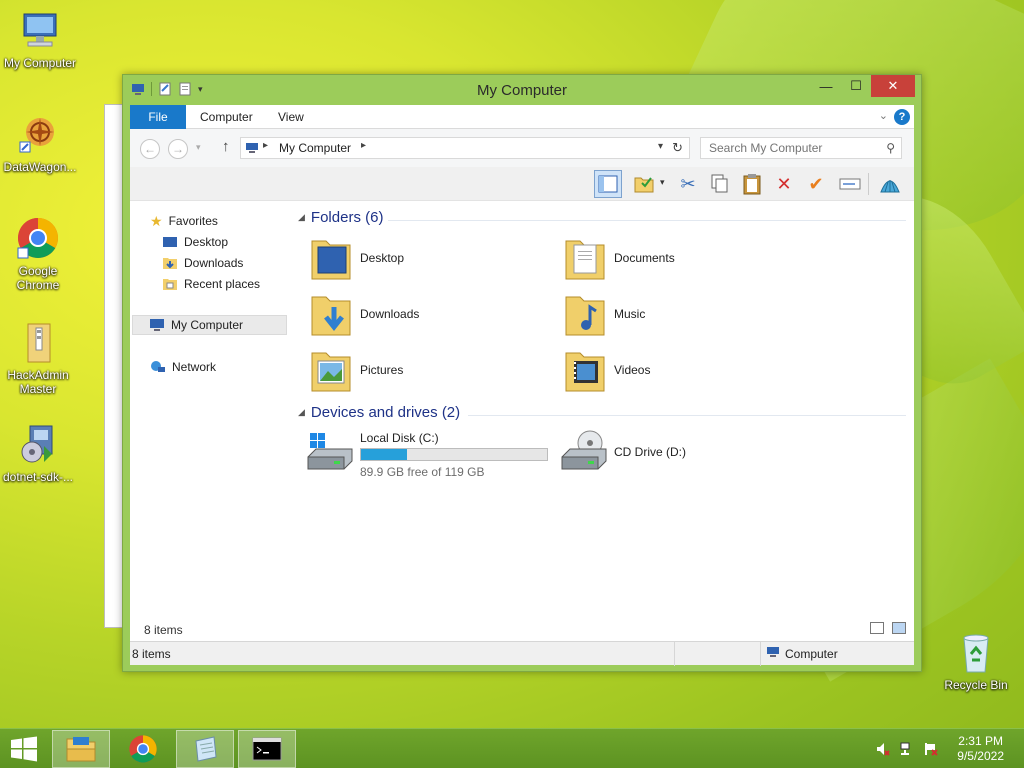 The width and height of the screenshot is (1024, 768). Describe the element at coordinates (608, 184) in the screenshot. I see `preview-pane-icon` at that location.